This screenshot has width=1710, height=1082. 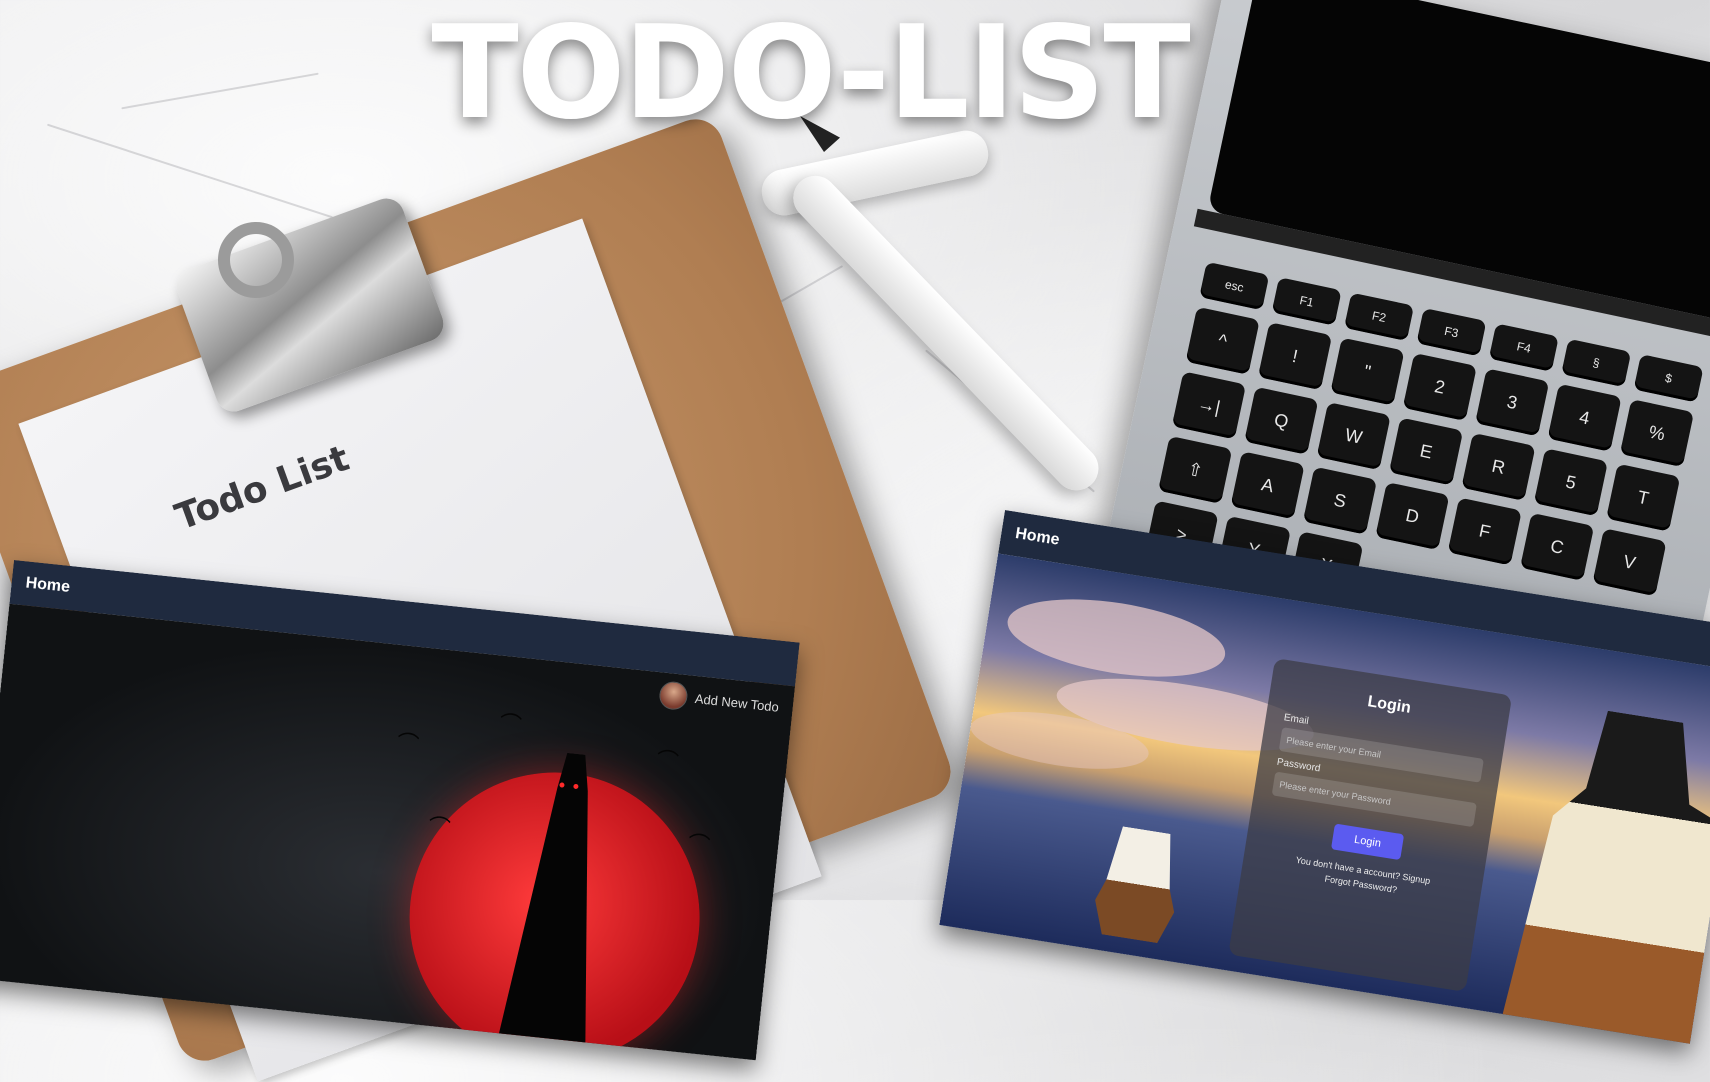 What do you see at coordinates (1512, 402) in the screenshot?
I see `keyboard-key: 3` at bounding box center [1512, 402].